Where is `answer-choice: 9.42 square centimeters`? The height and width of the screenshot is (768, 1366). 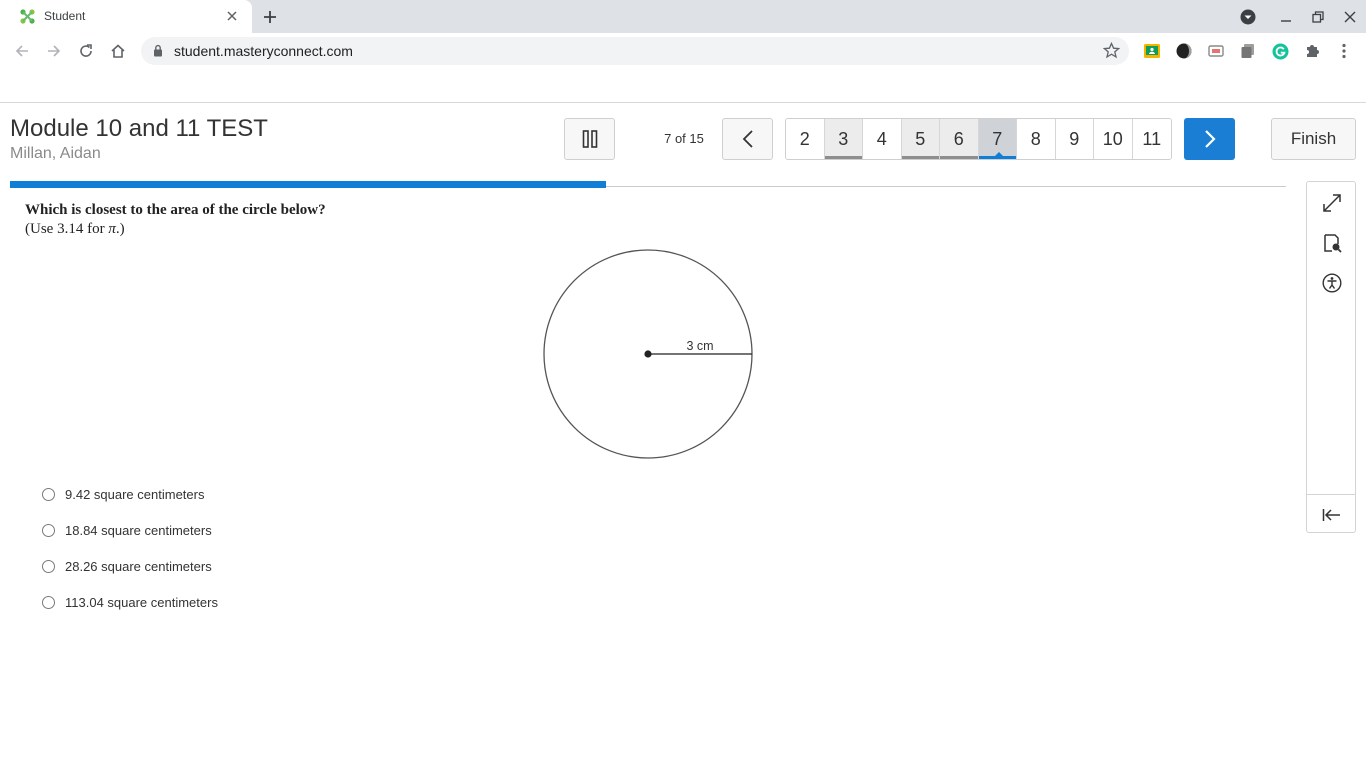
answer-choice: 9.42 square centimeters is located at coordinates (130, 494).